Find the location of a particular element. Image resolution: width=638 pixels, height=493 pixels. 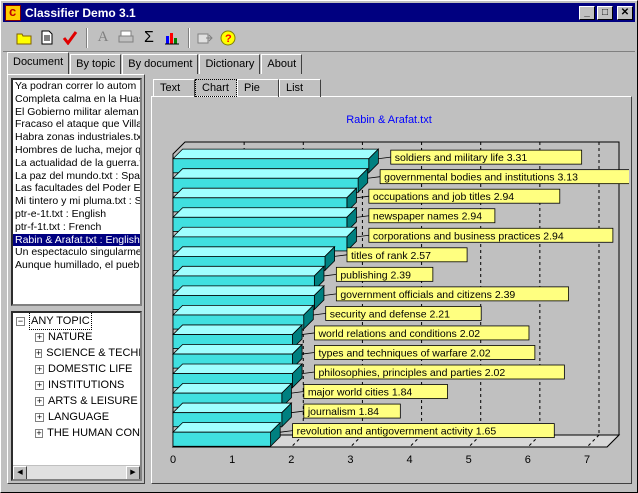

new-document-icon is located at coordinates (47, 38).